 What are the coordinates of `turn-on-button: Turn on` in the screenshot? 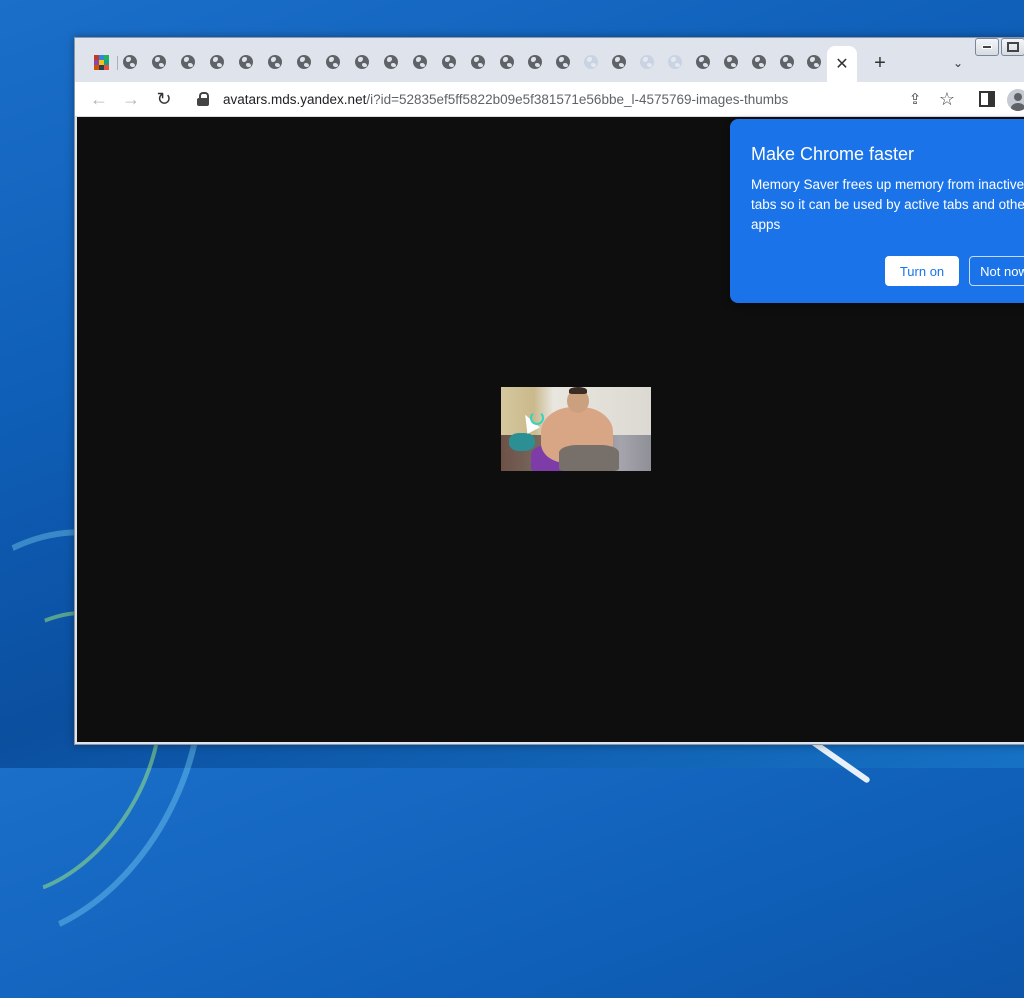 It's located at (922, 271).